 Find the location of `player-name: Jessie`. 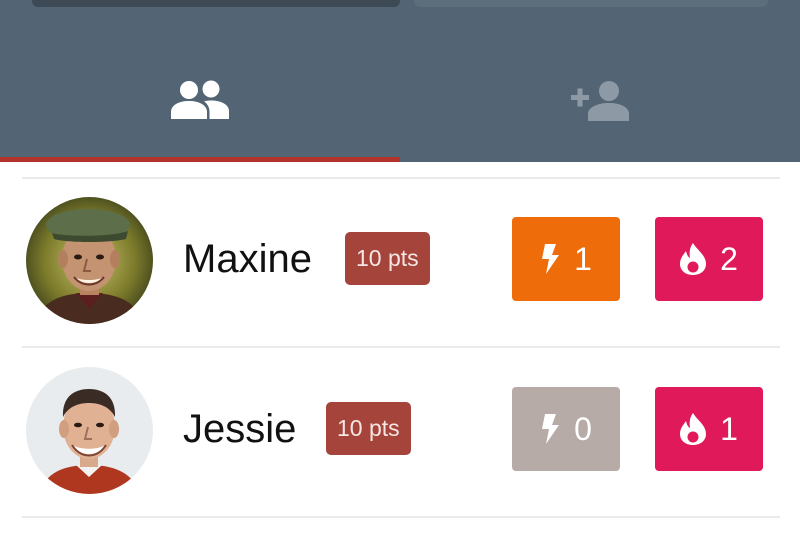

player-name: Jessie is located at coordinates (240, 429).